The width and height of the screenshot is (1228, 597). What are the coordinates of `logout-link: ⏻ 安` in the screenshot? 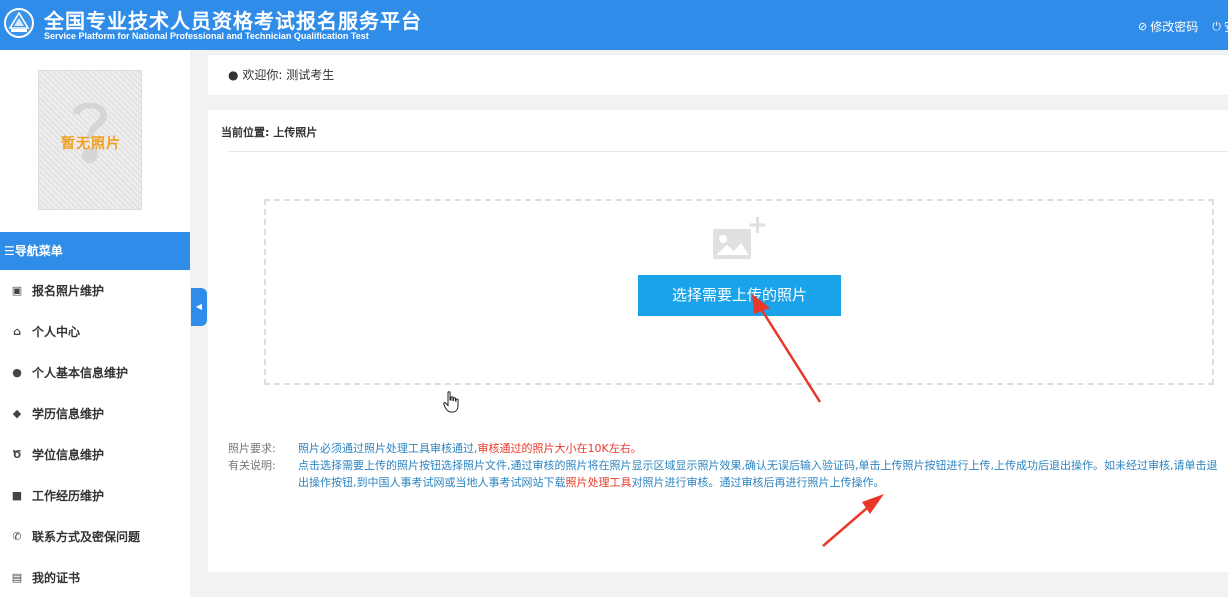 It's located at (1220, 26).